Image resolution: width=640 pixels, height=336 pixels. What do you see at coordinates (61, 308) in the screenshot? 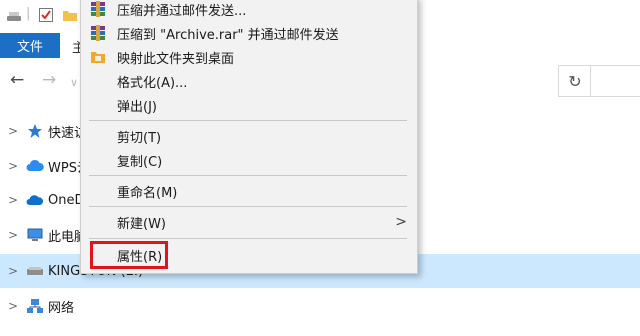
I see `tree-item-label: 网络` at bounding box center [61, 308].